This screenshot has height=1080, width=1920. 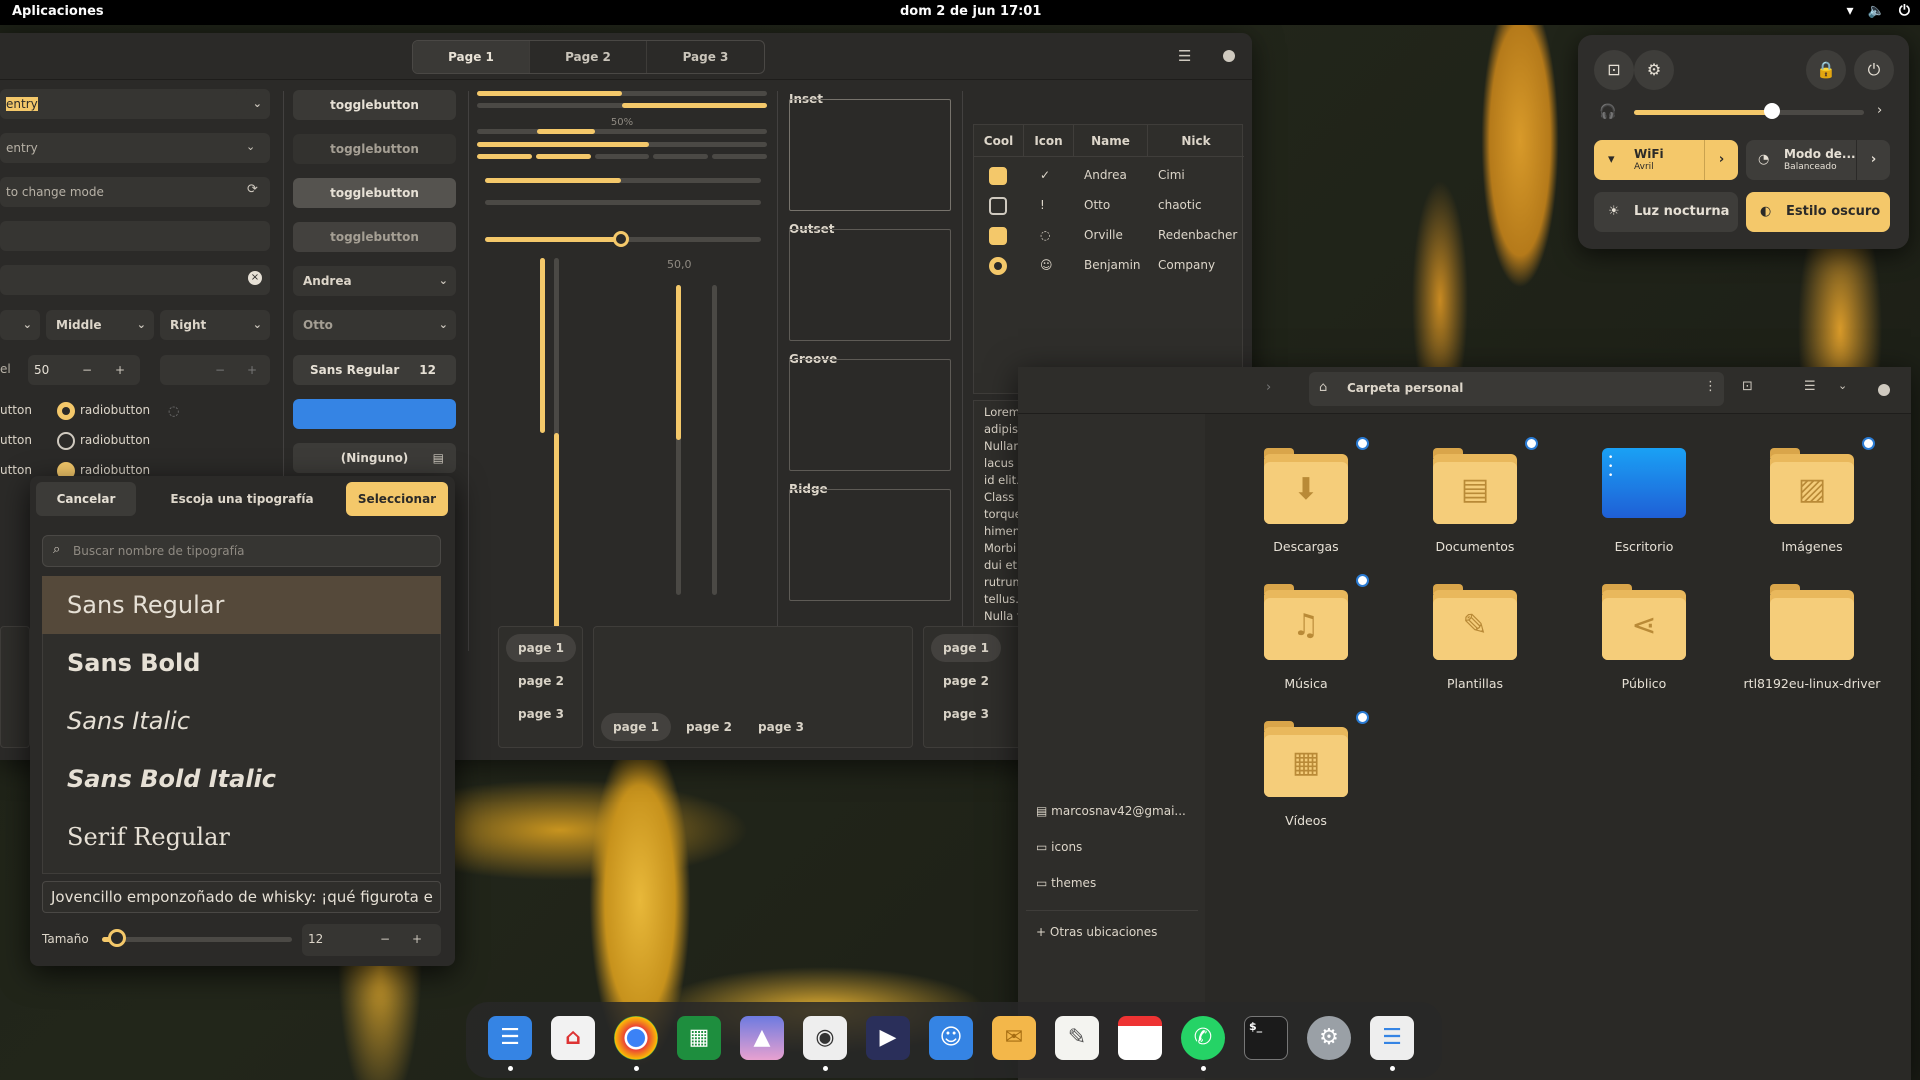 I want to click on list-view-icon: ☰, so click(x=1810, y=386).